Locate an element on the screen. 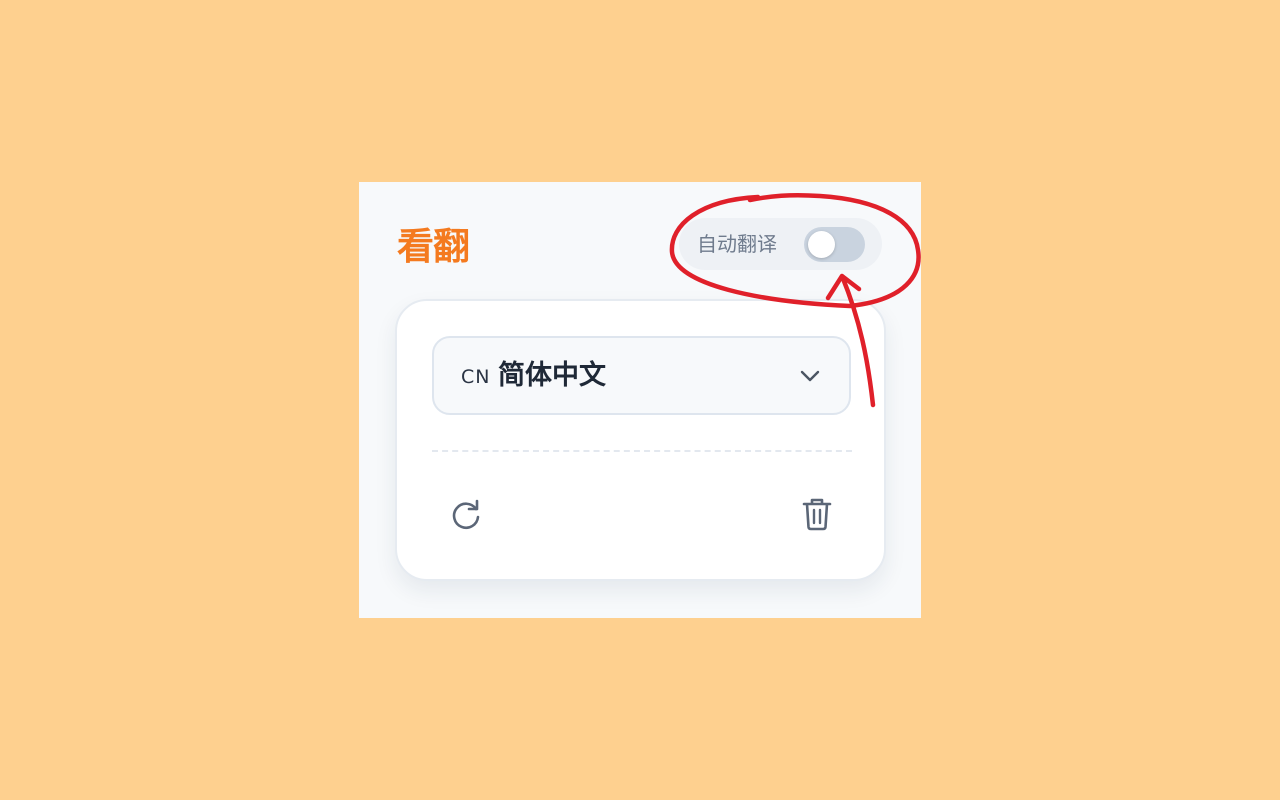  delete-button is located at coordinates (817, 514).